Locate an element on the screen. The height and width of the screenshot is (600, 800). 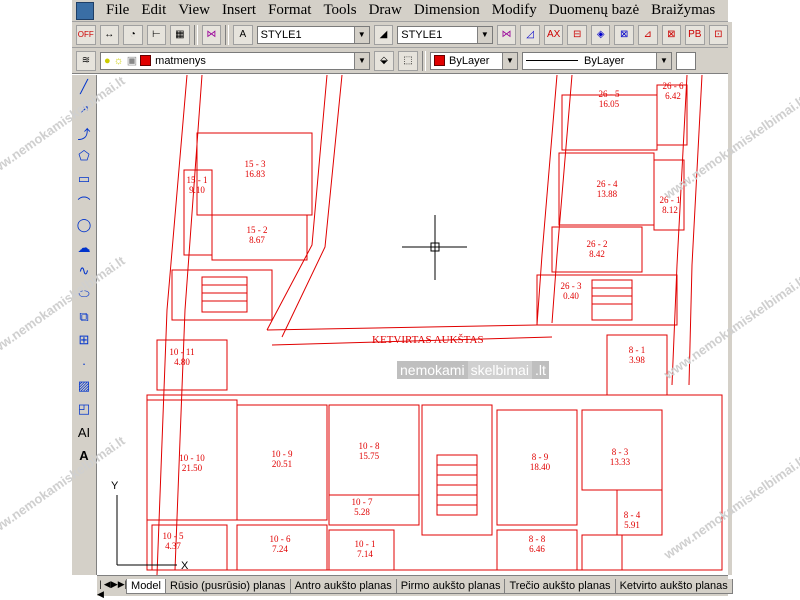
polyline-icon: ⤴ is located at coordinates (84, 133).